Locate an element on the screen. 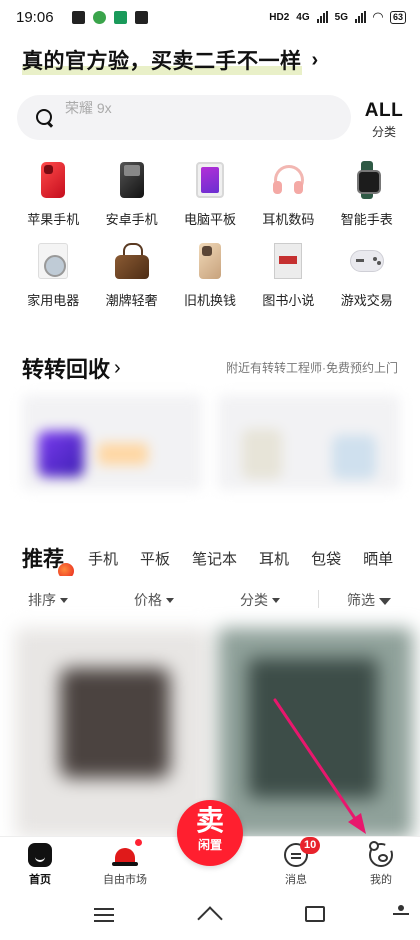 This screenshot has height=940, width=420. home-button-icon is located at coordinates (211, 917).